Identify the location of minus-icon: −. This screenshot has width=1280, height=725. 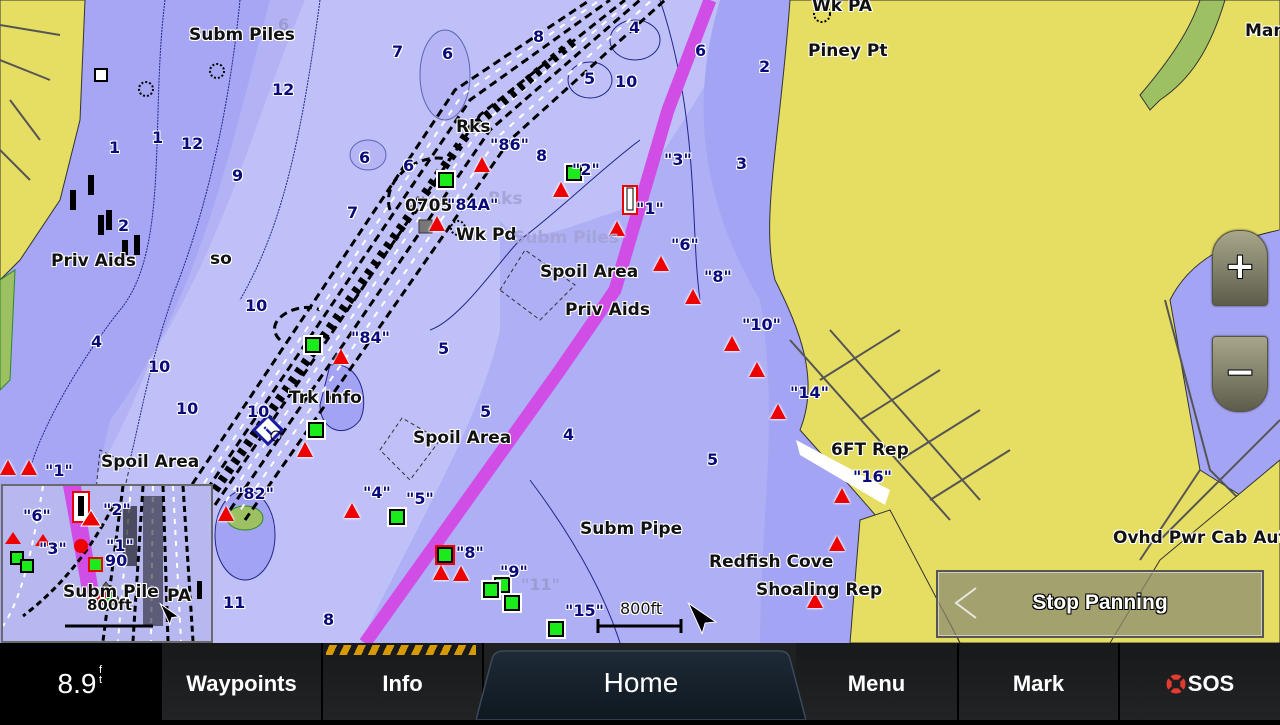
(1240, 372).